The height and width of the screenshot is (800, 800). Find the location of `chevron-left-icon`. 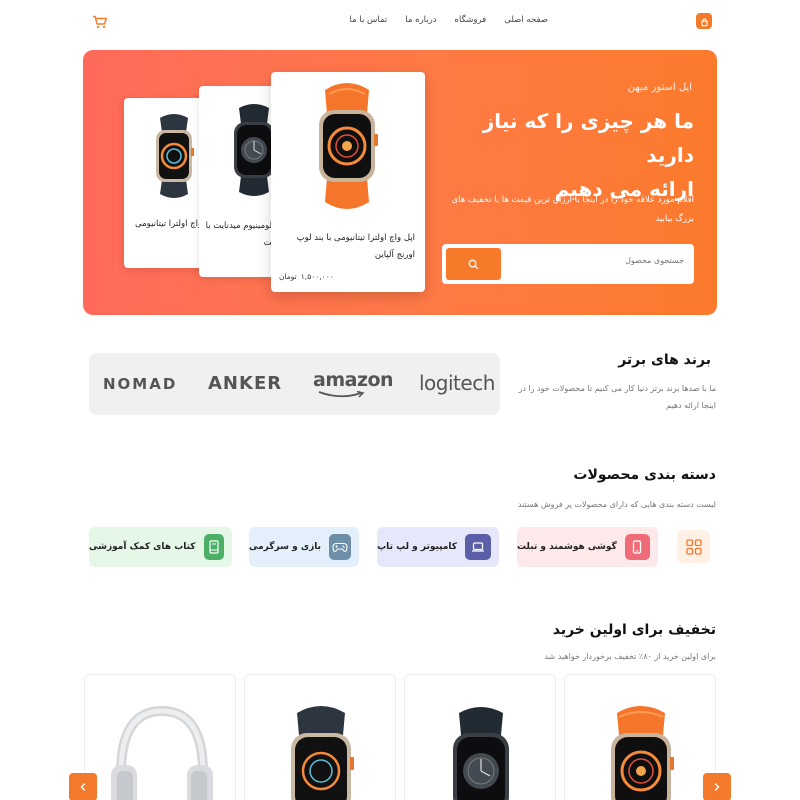

chevron-left-icon is located at coordinates (83, 787).